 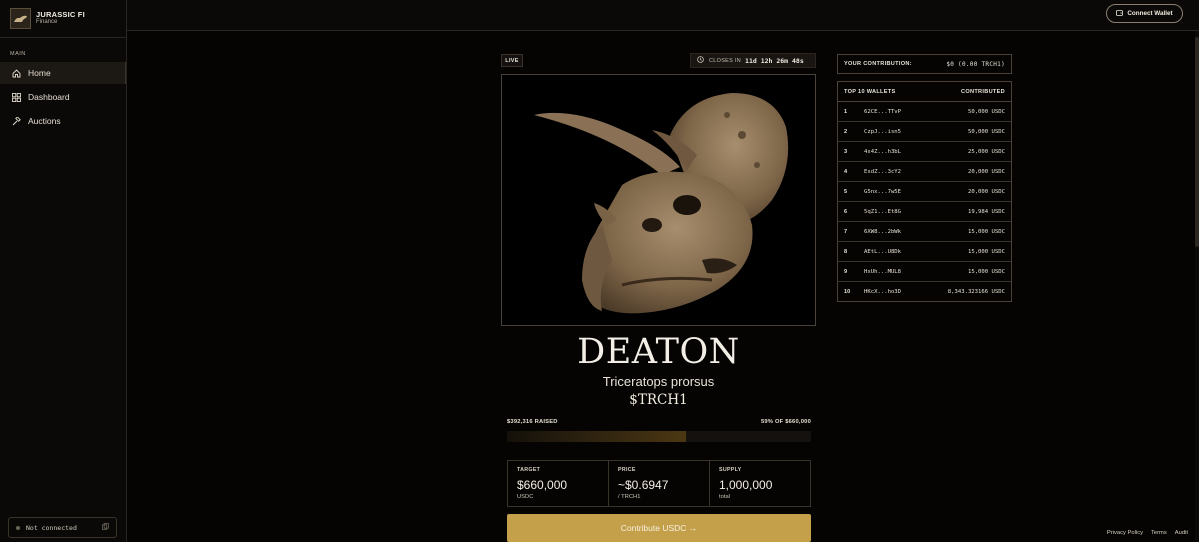 What do you see at coordinates (924, 232) in the screenshot?
I see `table-row: 7 6XW8...2bWk 15,000 USDC` at bounding box center [924, 232].